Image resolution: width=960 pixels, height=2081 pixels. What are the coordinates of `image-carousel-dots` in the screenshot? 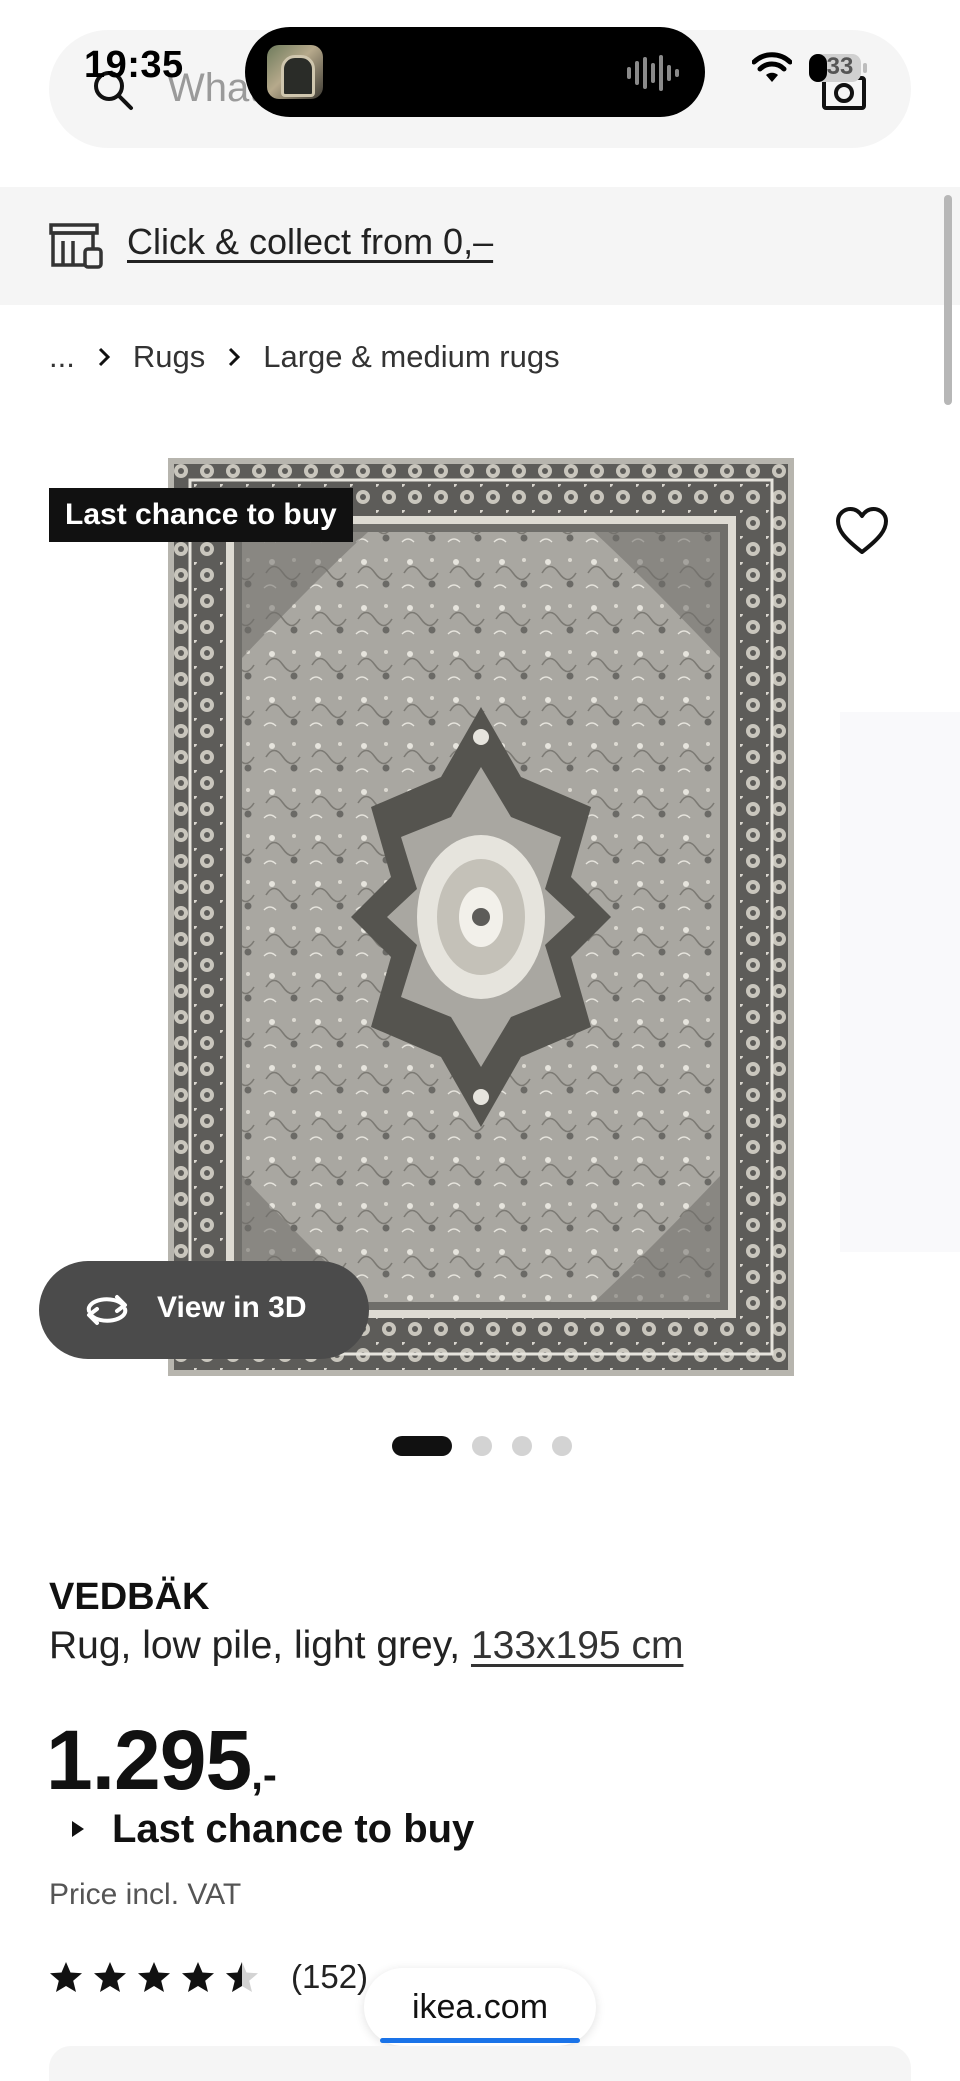 It's located at (482, 1446).